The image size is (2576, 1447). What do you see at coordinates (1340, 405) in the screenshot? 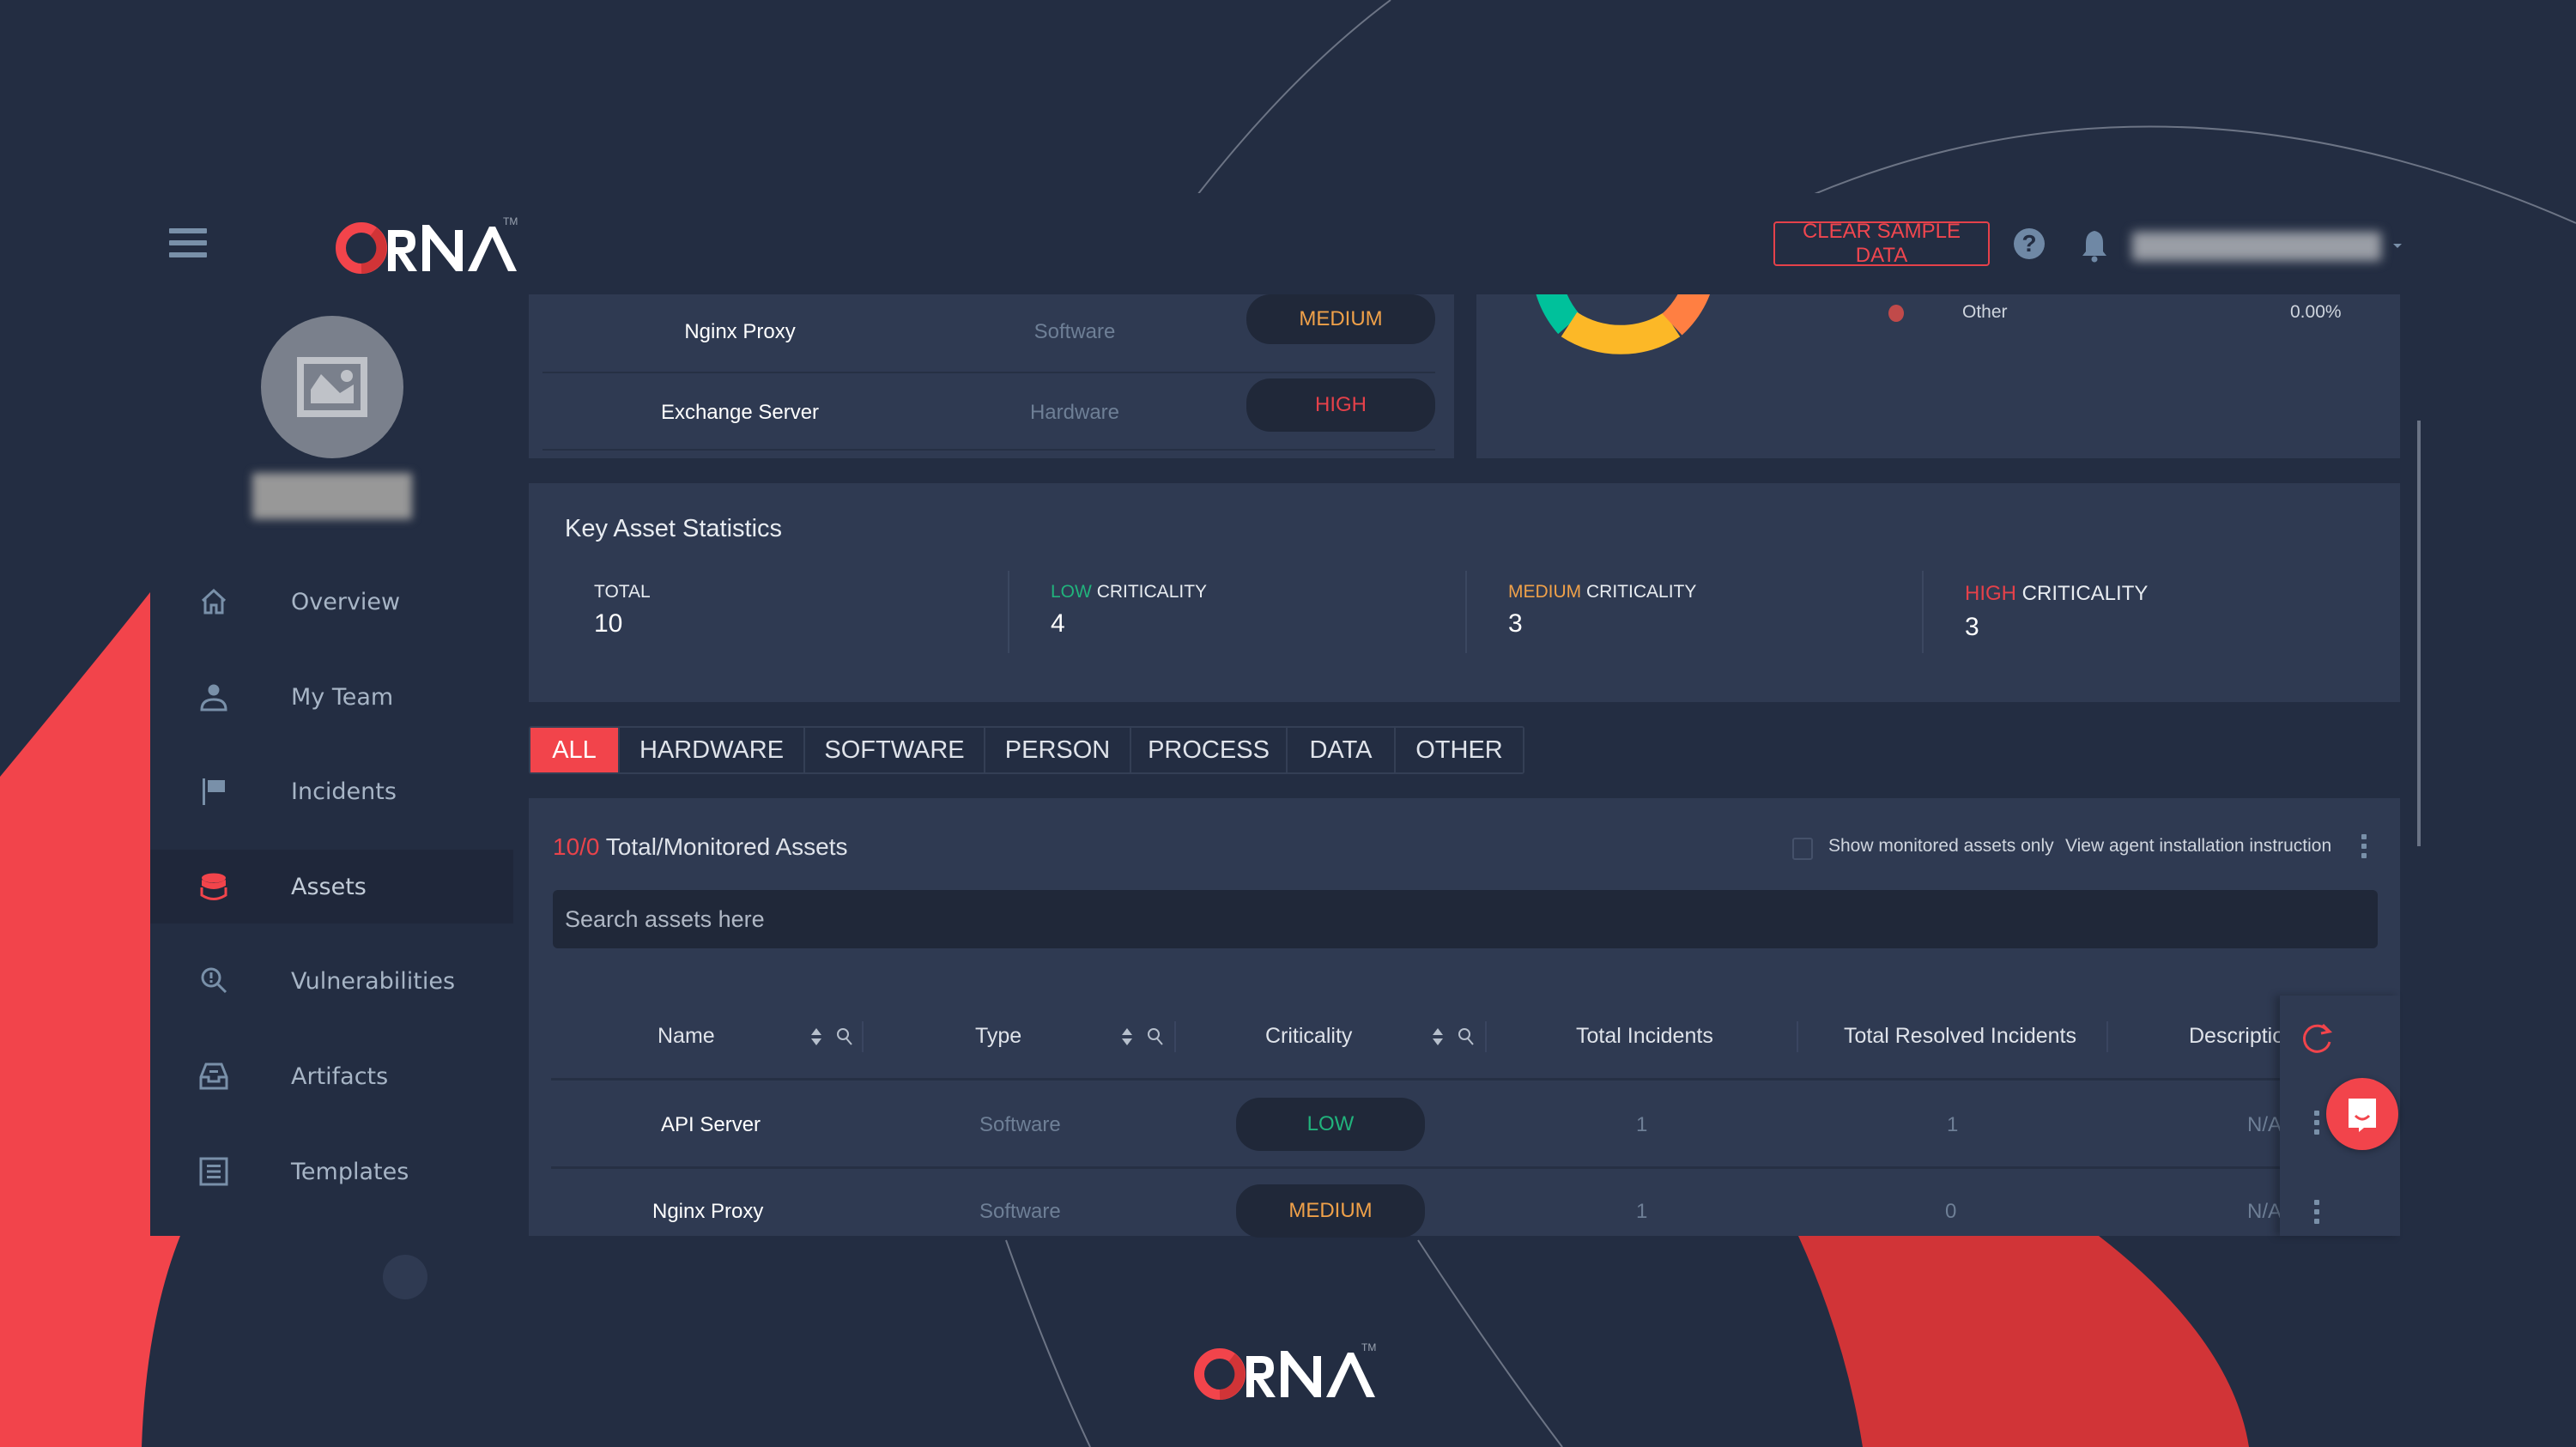
I see `criticality-badge: HIGH` at bounding box center [1340, 405].